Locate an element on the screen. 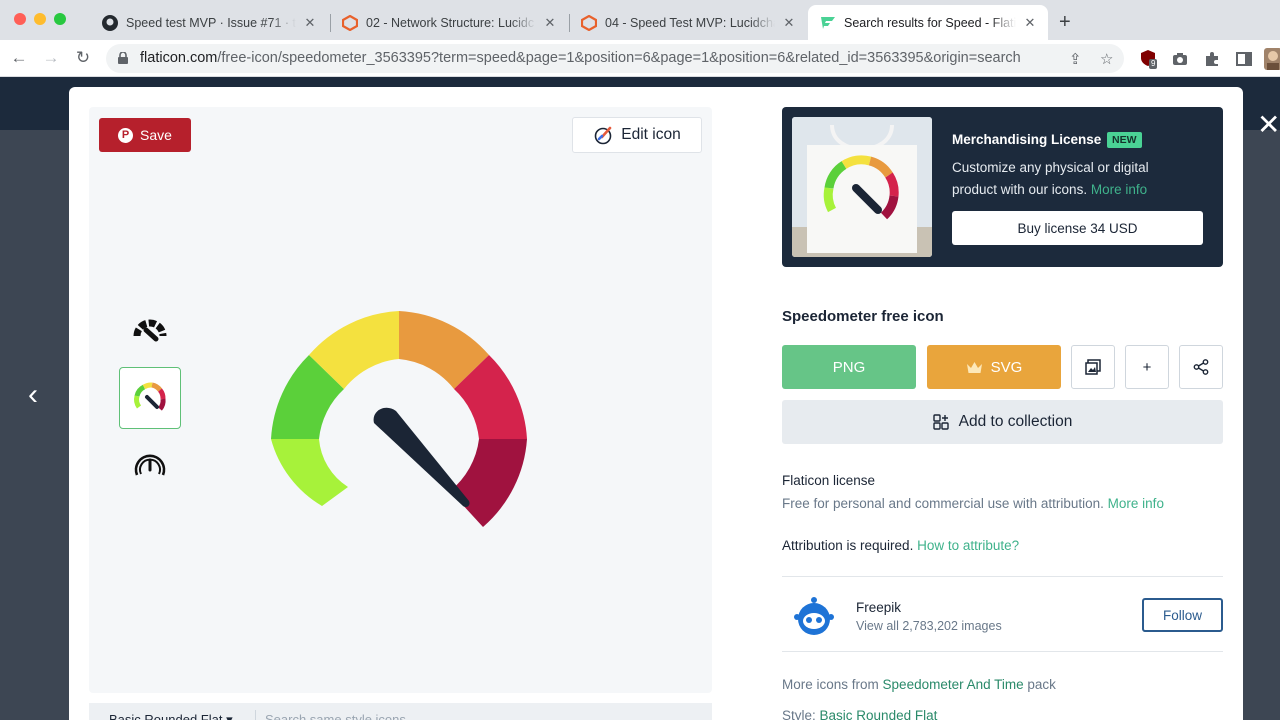 This screenshot has width=1280, height=720. forward-arrow-icon: → is located at coordinates (51, 58).